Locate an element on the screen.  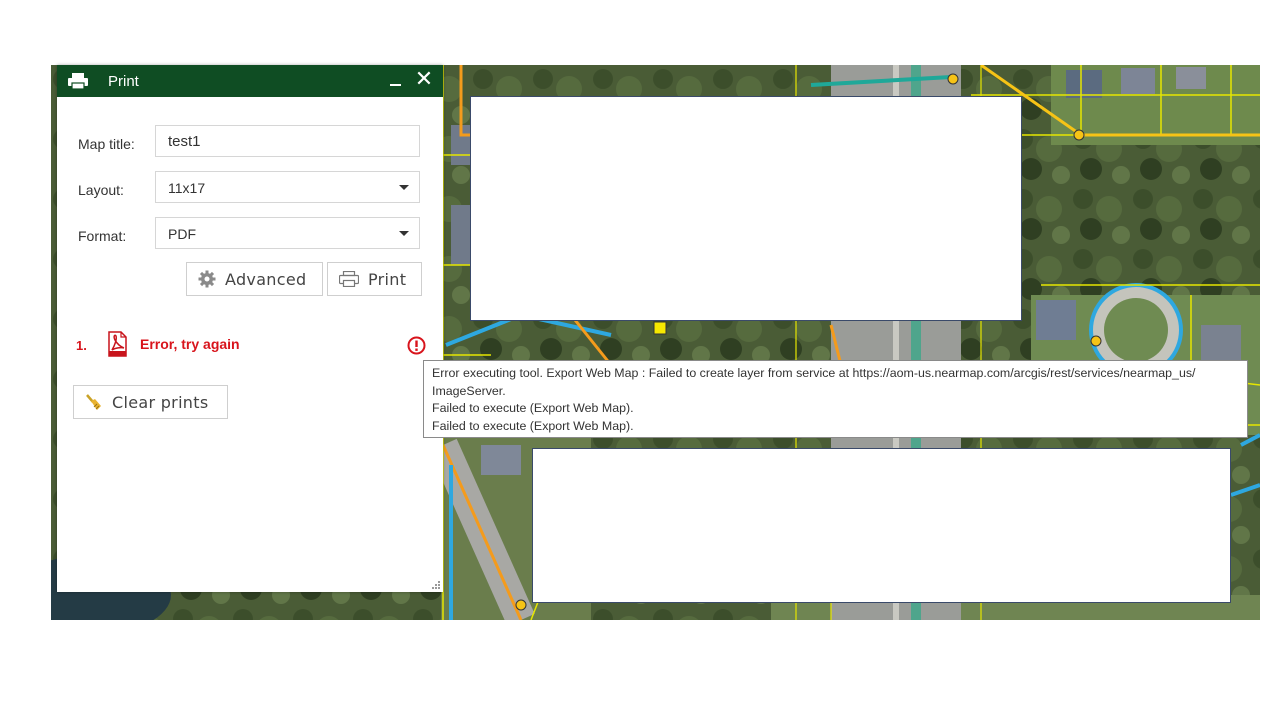
gear-icon is located at coordinates (207, 279).